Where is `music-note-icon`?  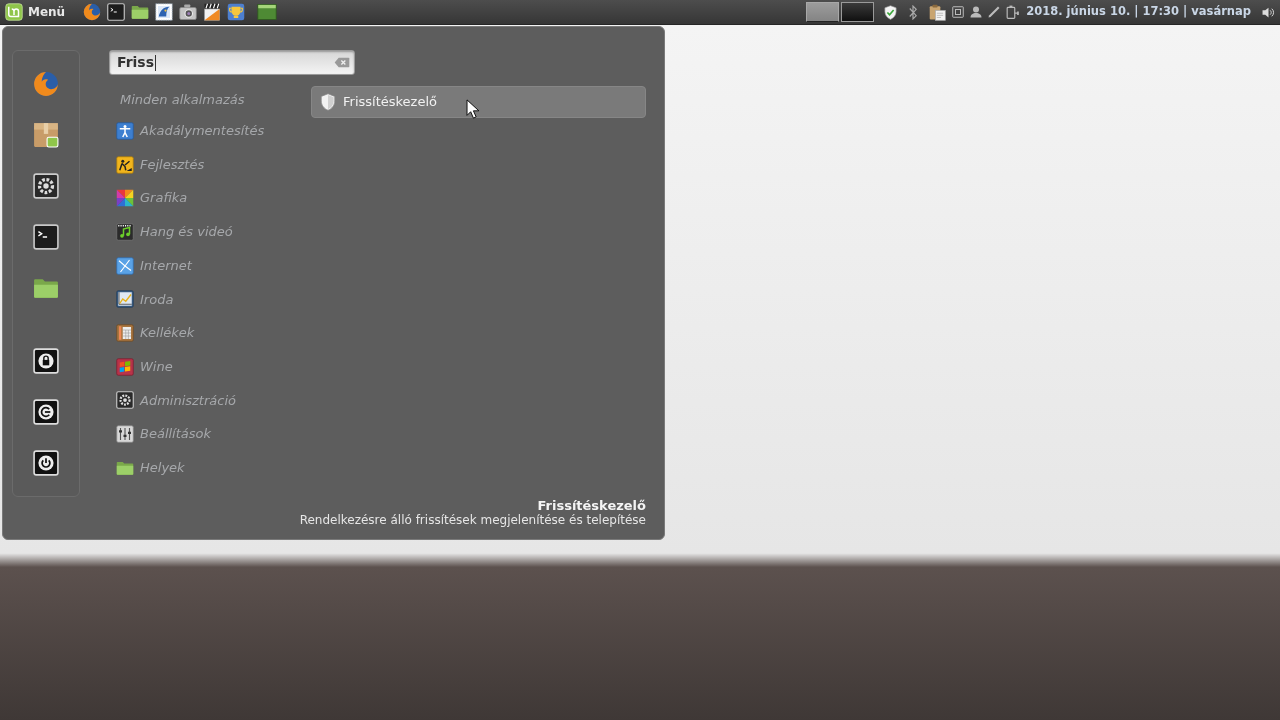
music-note-icon is located at coordinates (125, 231).